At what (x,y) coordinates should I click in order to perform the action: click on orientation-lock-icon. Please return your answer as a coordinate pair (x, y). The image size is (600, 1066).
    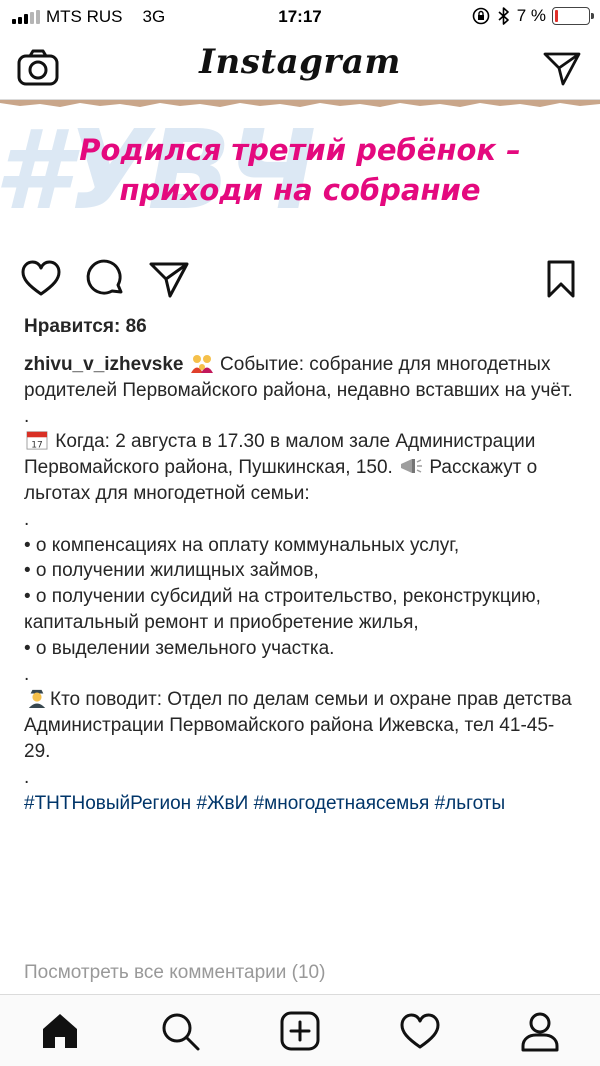
    Looking at the image, I should click on (481, 16).